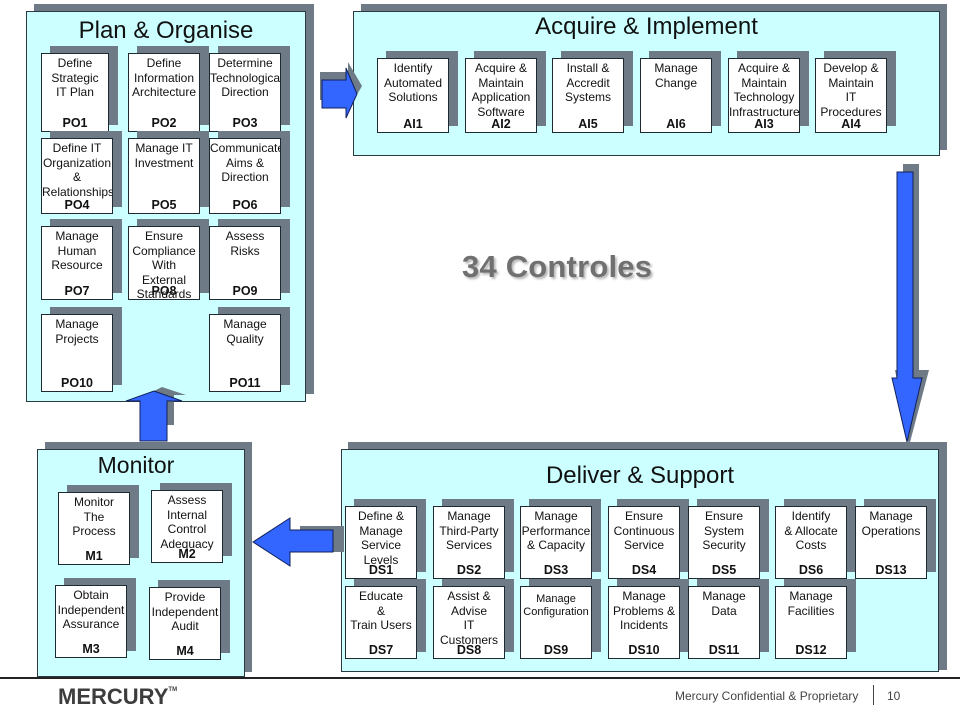 The image size is (960, 708). I want to click on process-box-ds13: Manage Operations DS13, so click(891, 542).